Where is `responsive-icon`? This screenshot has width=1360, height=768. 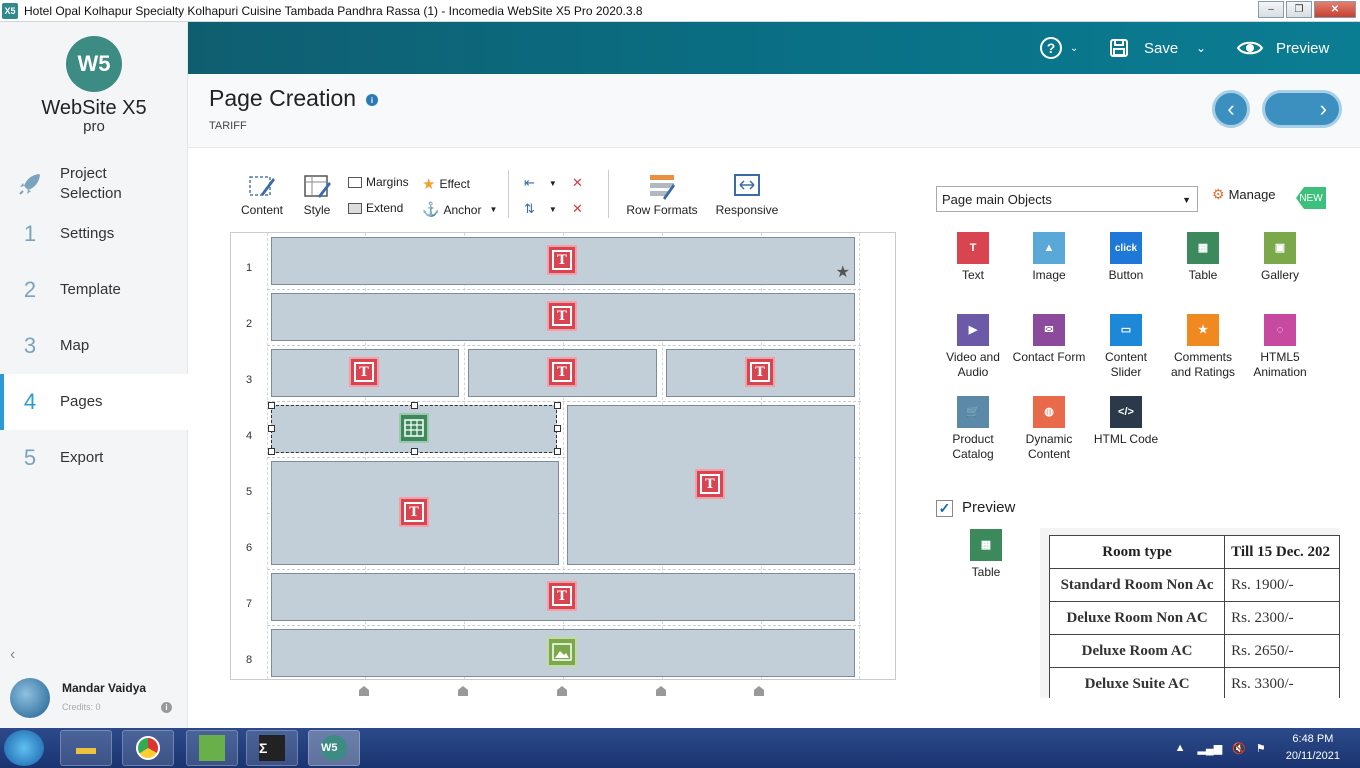
responsive-icon is located at coordinates (747, 186).